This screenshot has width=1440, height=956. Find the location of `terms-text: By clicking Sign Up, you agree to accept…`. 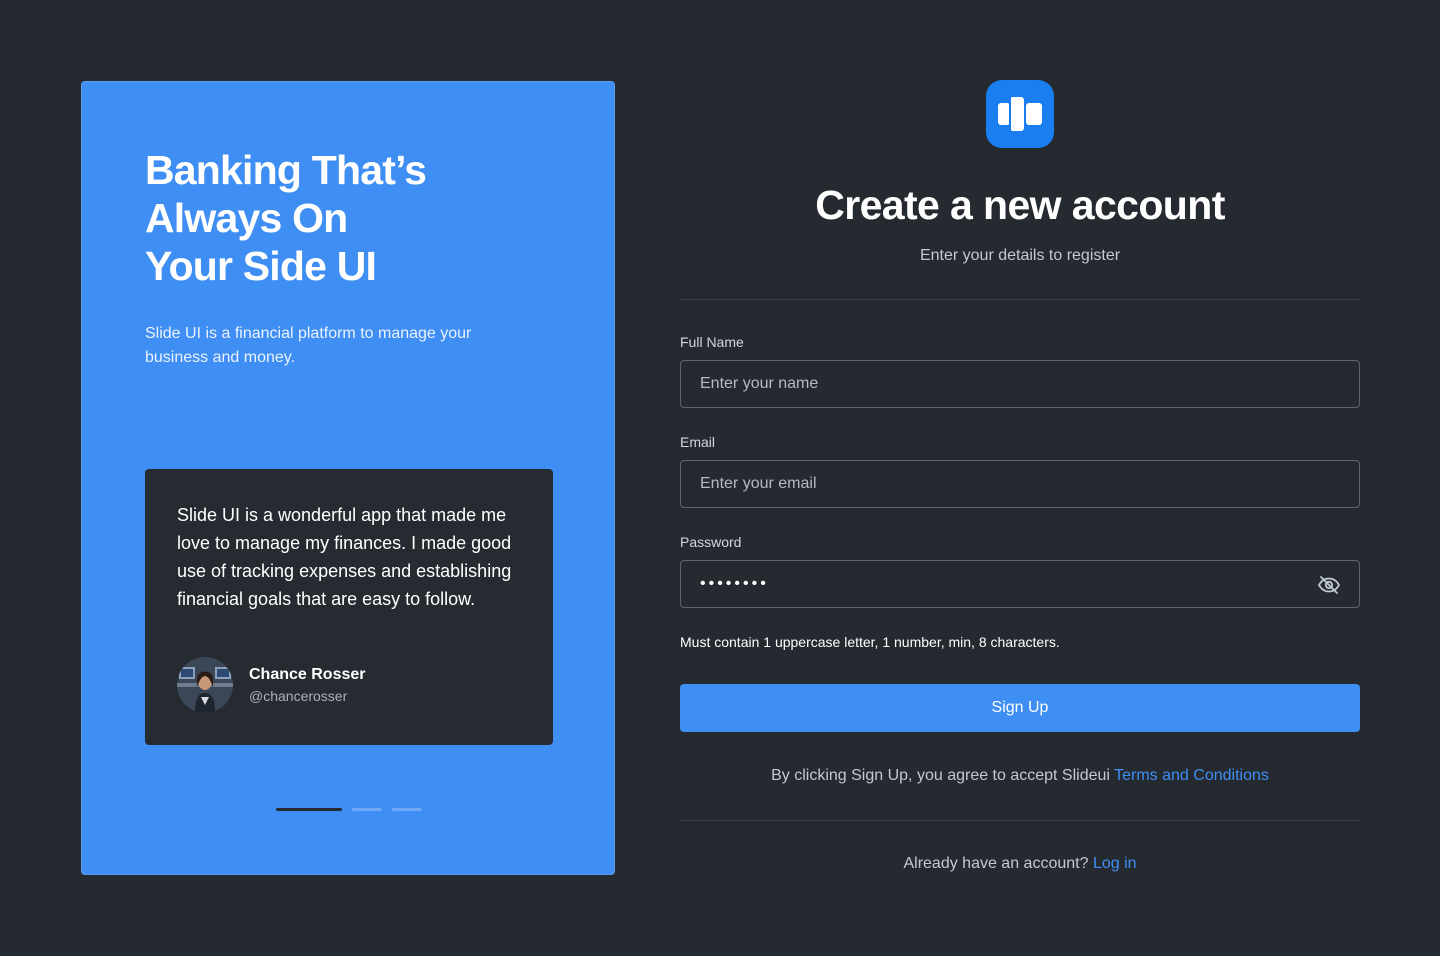

terms-text: By clicking Sign Up, you agree to accept… is located at coordinates (940, 775).